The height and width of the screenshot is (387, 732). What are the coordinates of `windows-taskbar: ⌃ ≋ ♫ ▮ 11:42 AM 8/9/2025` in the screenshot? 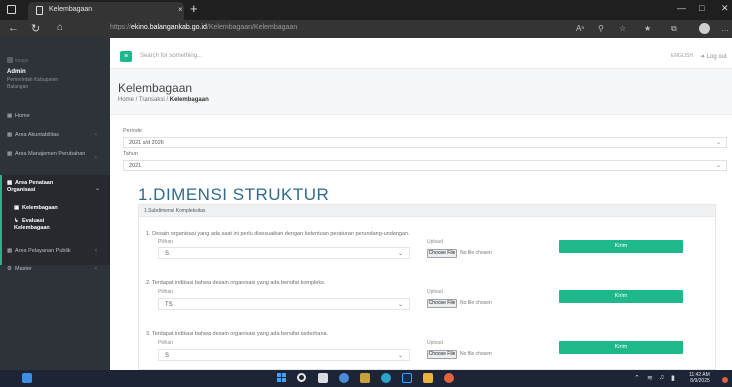 It's located at (366, 378).